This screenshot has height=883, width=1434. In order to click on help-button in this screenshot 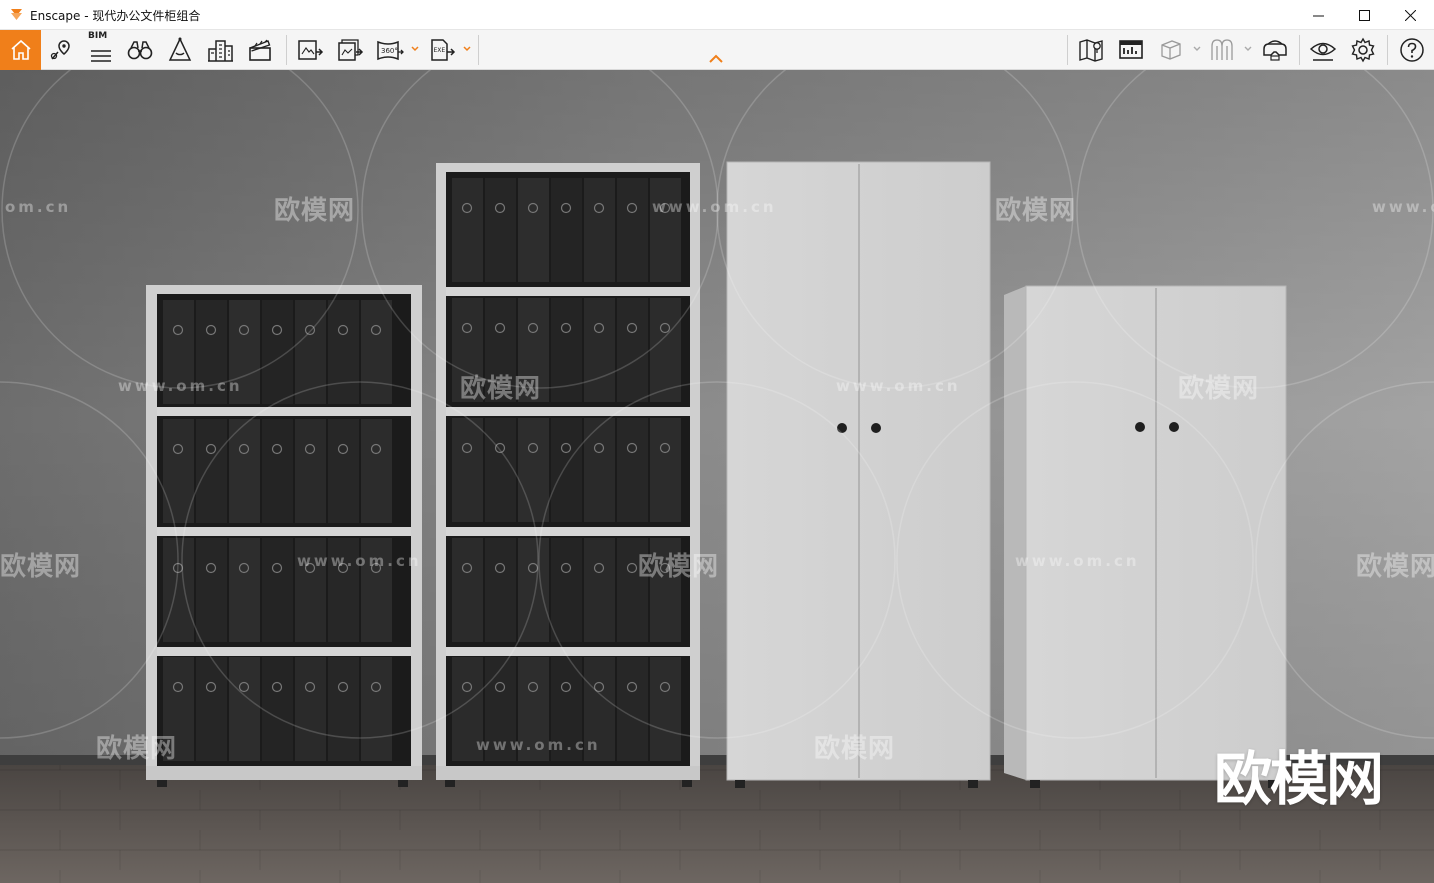, I will do `click(1412, 50)`.